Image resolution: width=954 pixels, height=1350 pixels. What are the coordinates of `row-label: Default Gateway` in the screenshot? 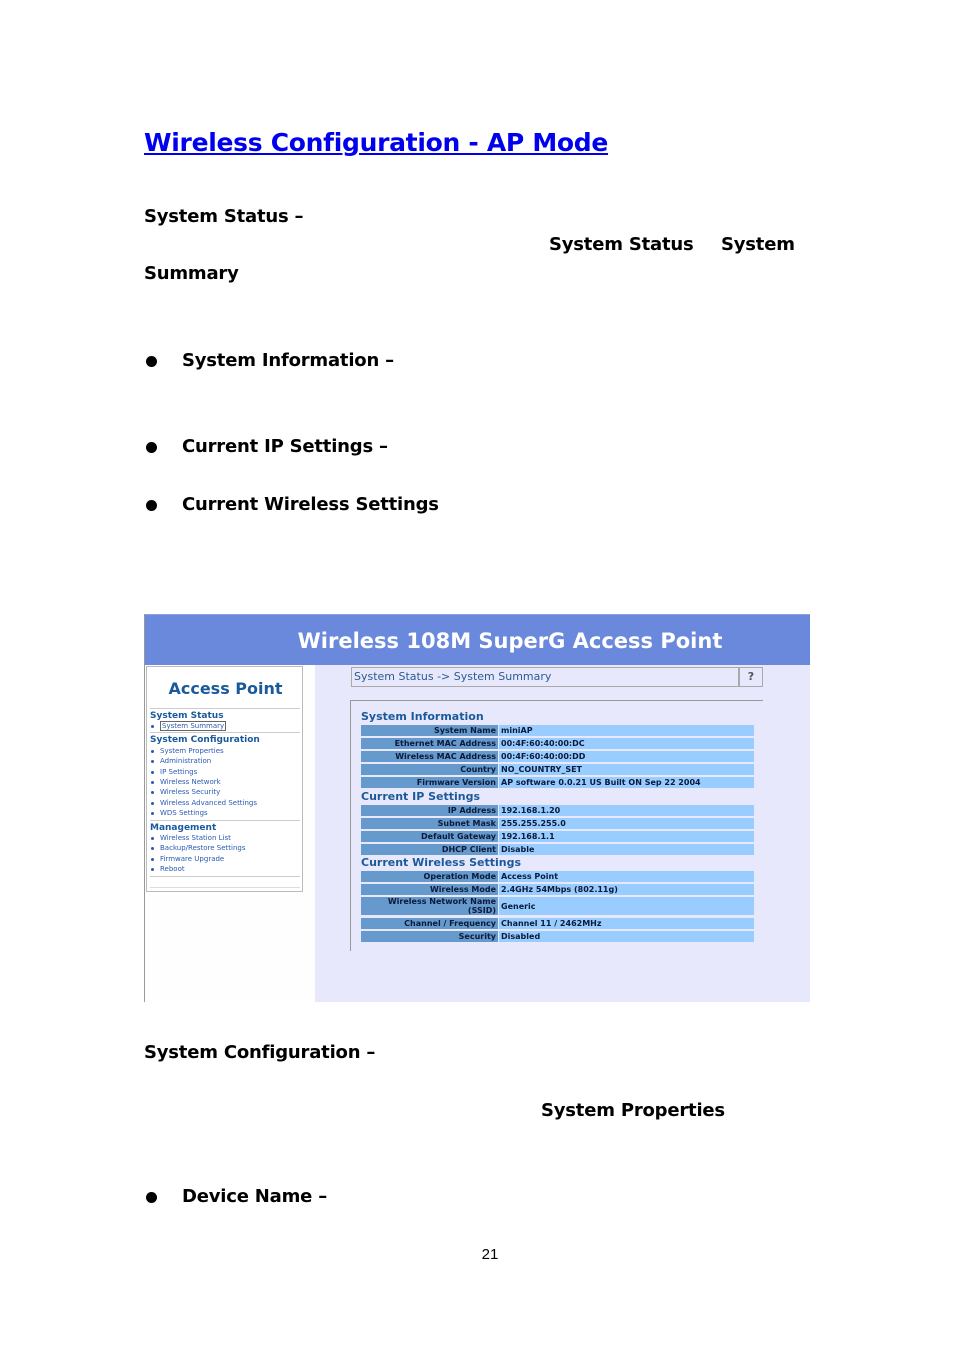 It's located at (429, 836).